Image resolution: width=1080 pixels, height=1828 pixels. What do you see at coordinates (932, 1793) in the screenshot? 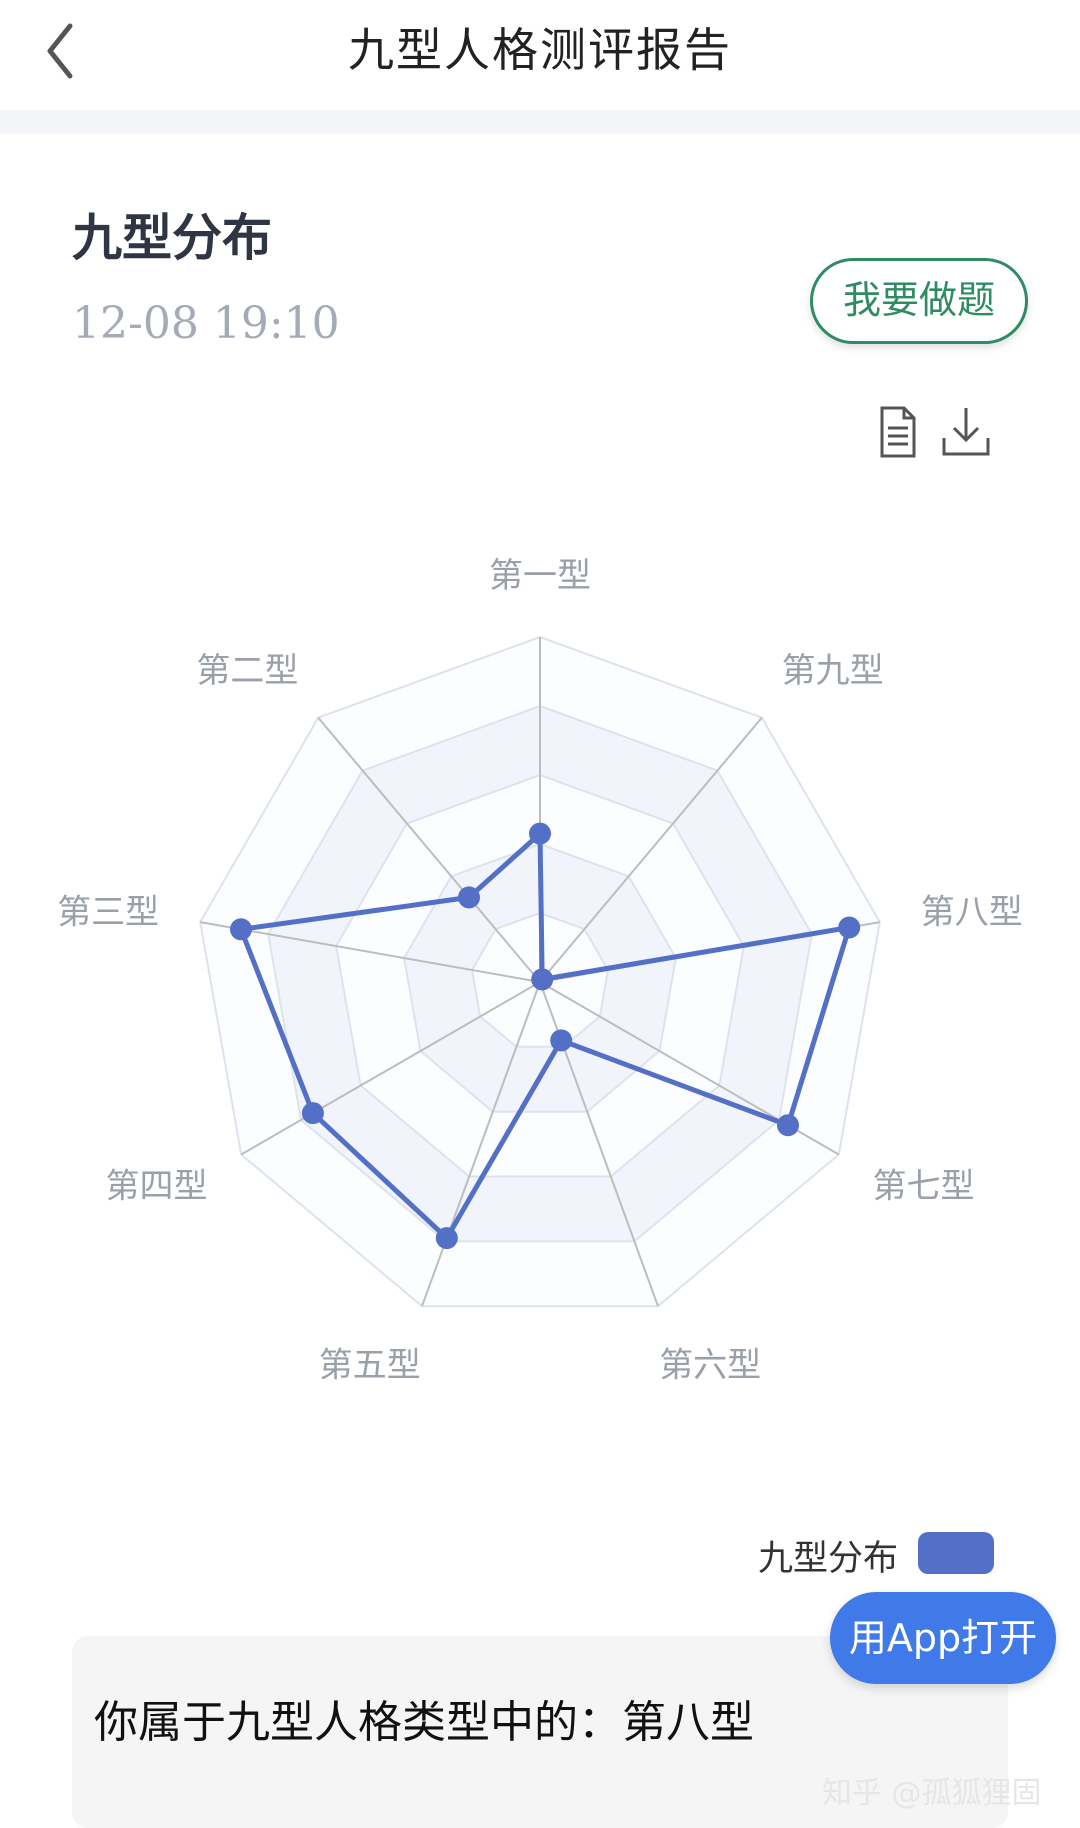
I see `watermark: 知乎 @孤狐狸固` at bounding box center [932, 1793].